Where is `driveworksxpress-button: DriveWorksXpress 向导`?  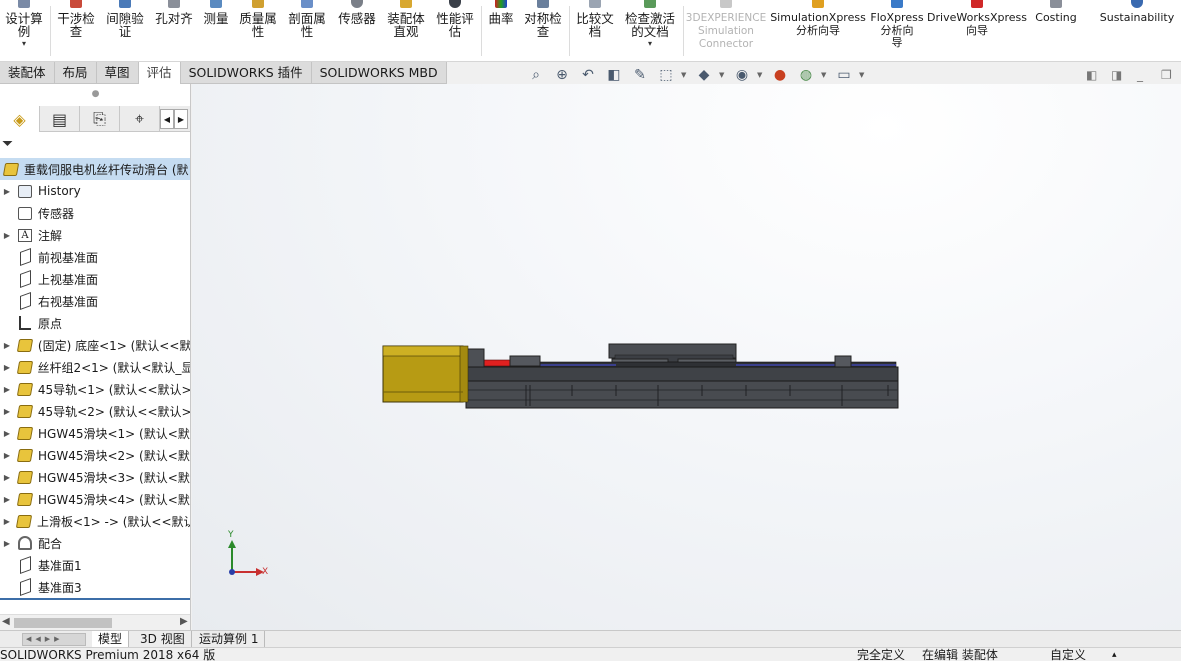 driveworksxpress-button: DriveWorksXpress 向导 is located at coordinates (977, 30).